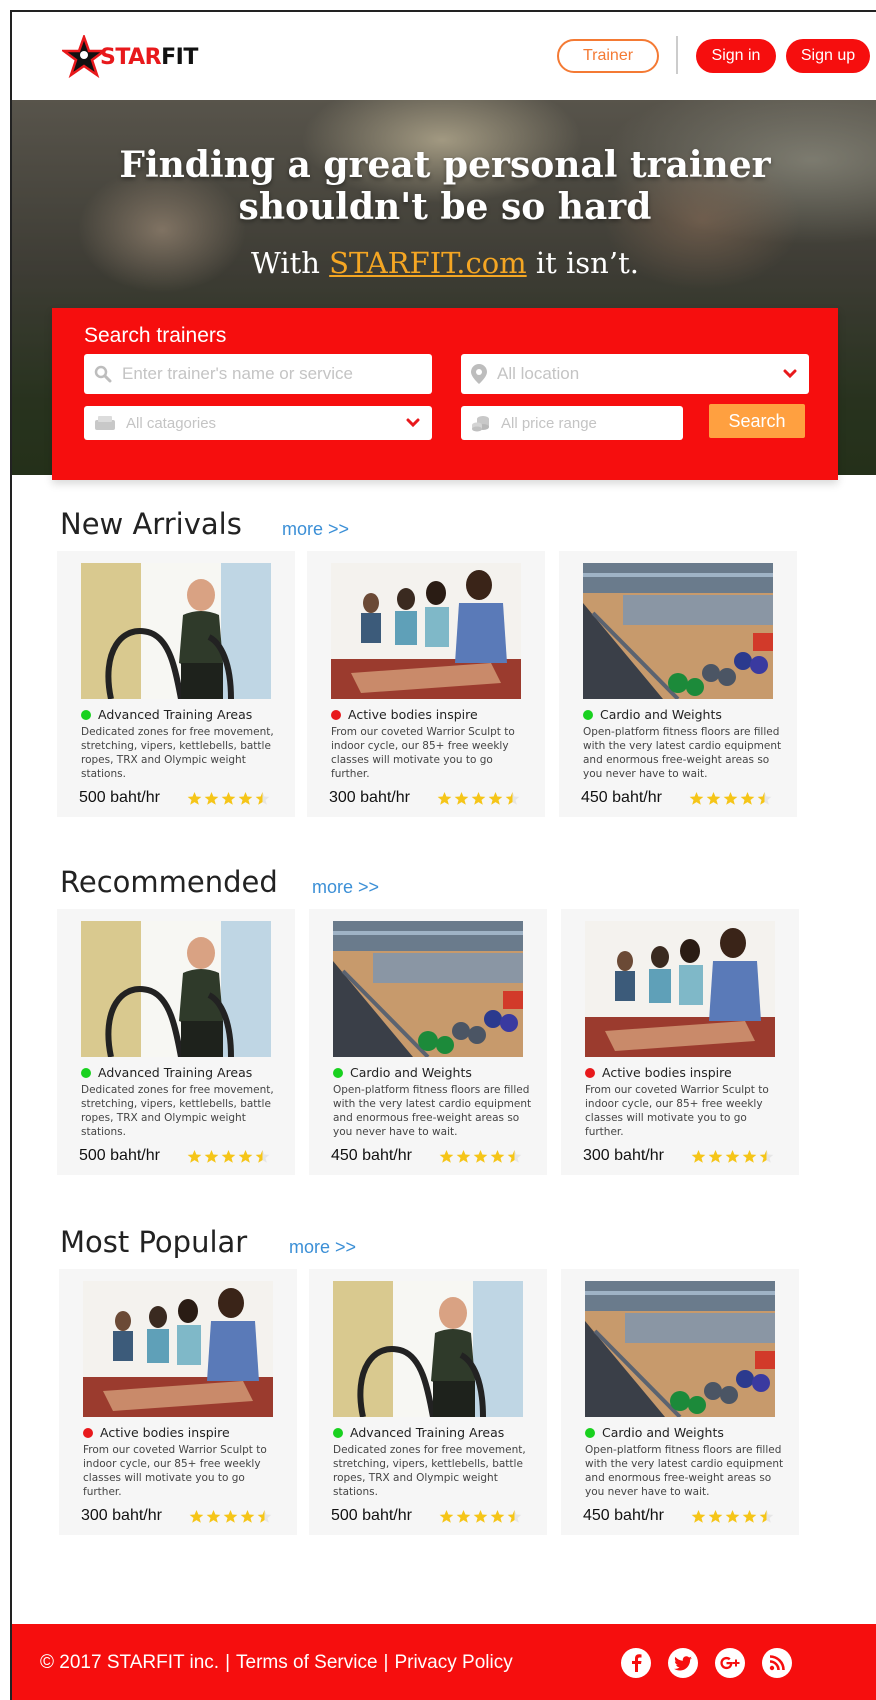 The width and height of the screenshot is (876, 1700). I want to click on gym-floor-photo, so click(680, 1349).